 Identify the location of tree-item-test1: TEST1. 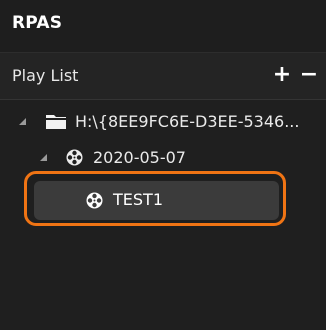
(156, 200).